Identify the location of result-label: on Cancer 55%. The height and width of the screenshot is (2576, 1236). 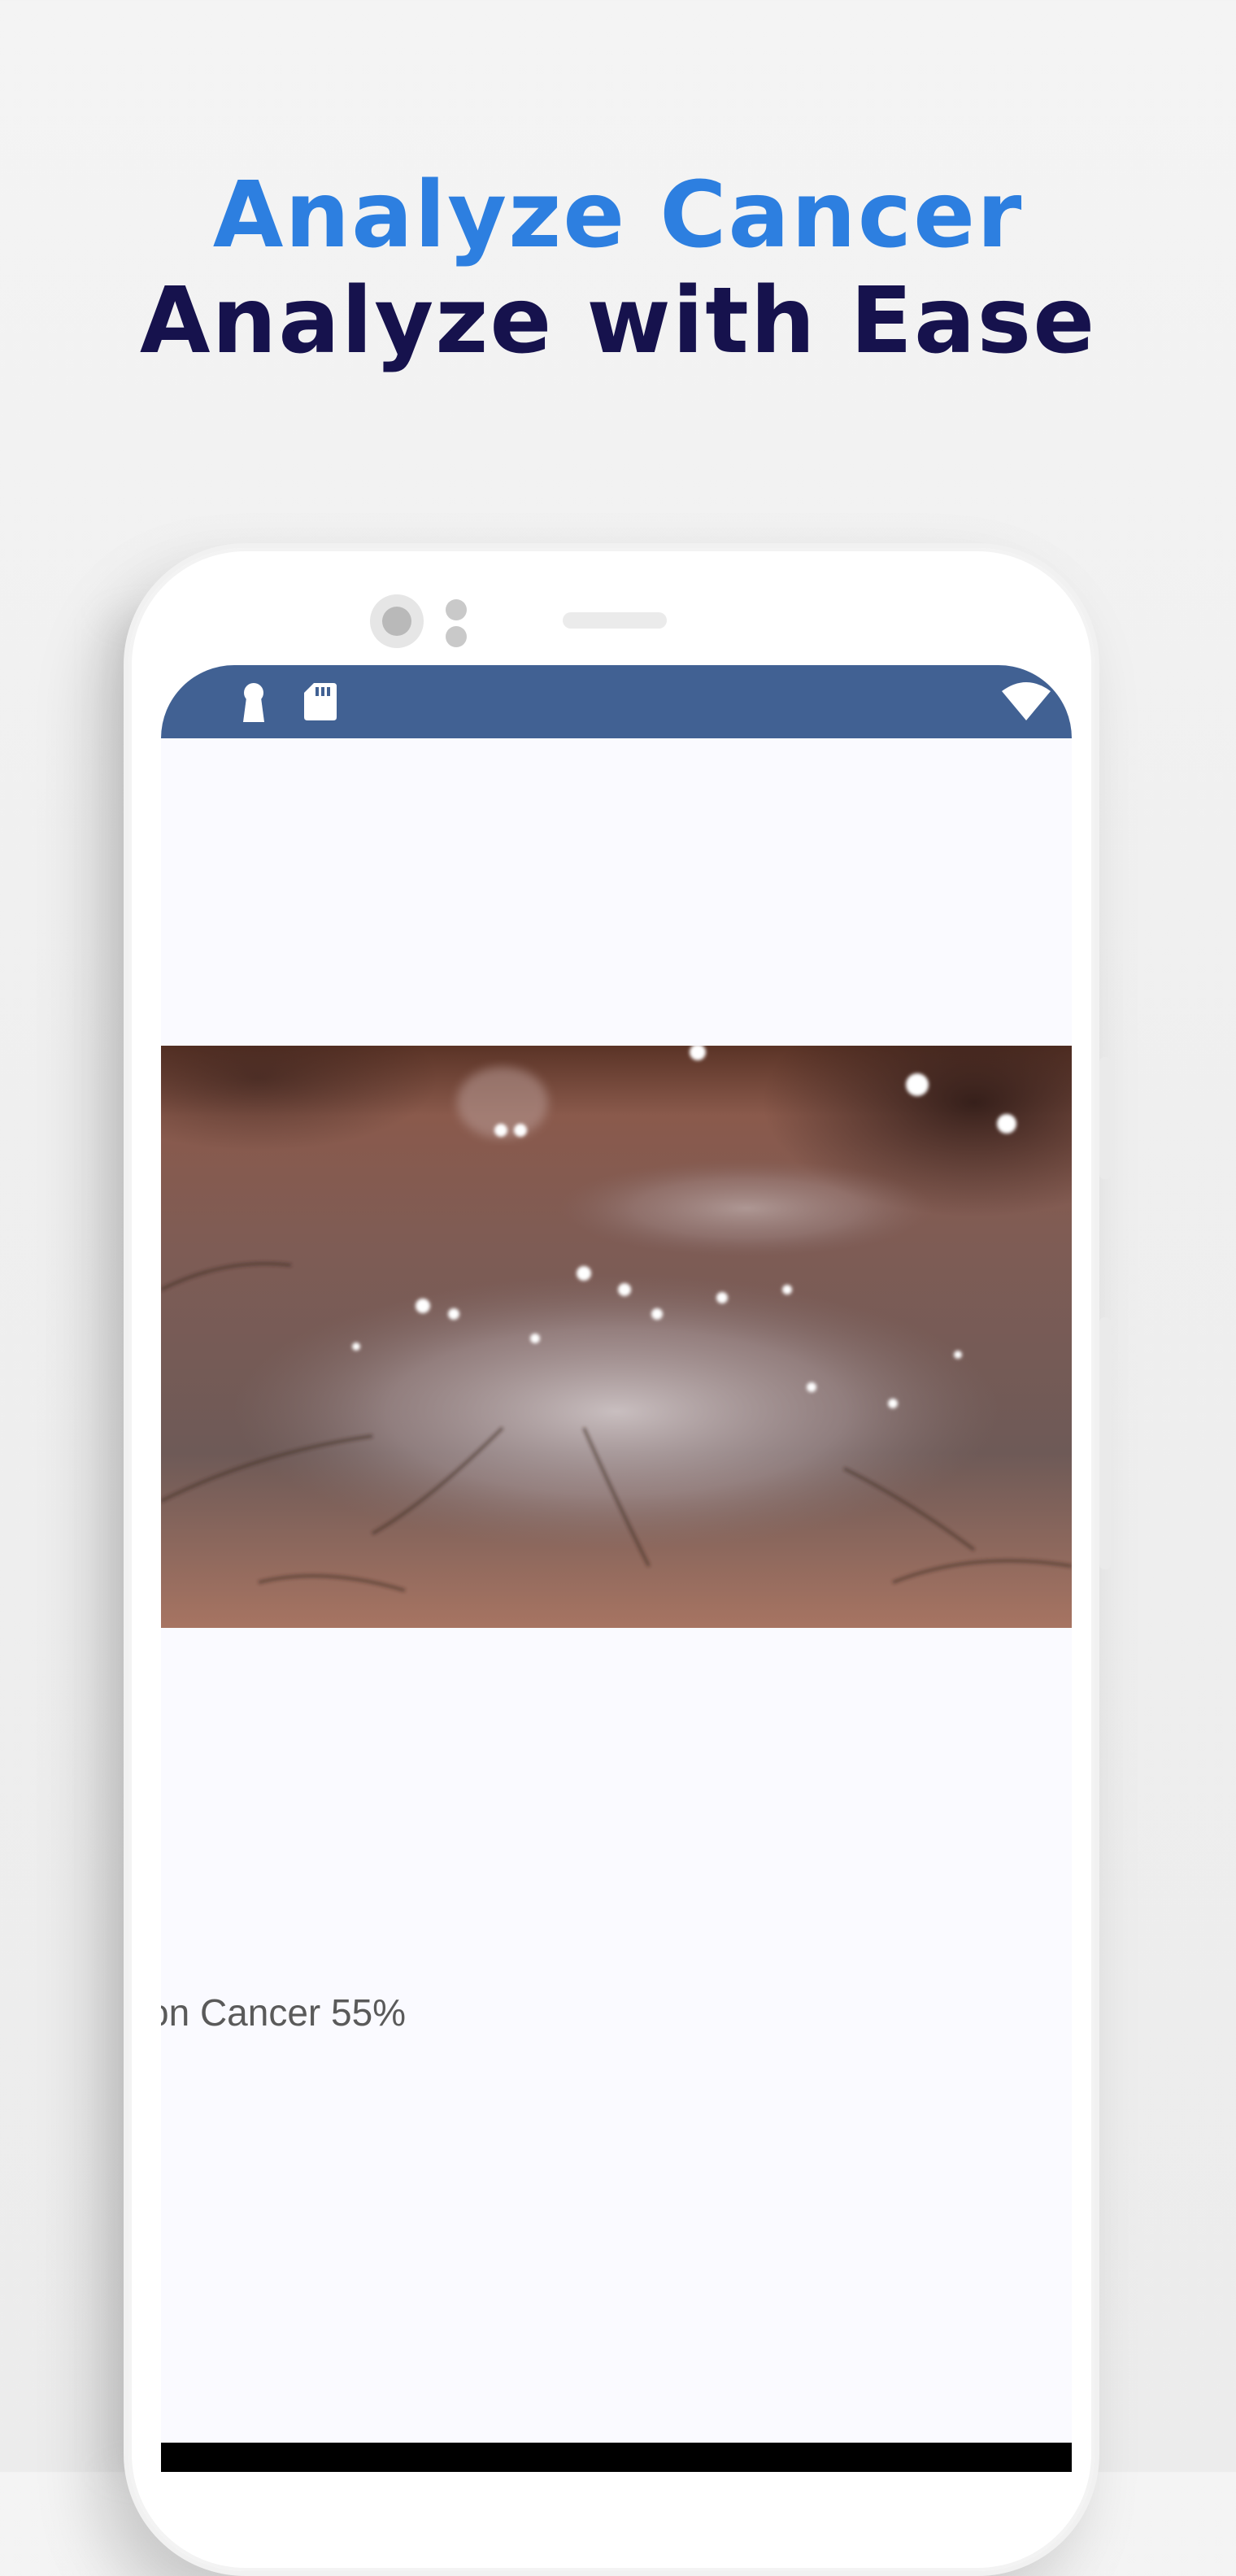
(284, 2012).